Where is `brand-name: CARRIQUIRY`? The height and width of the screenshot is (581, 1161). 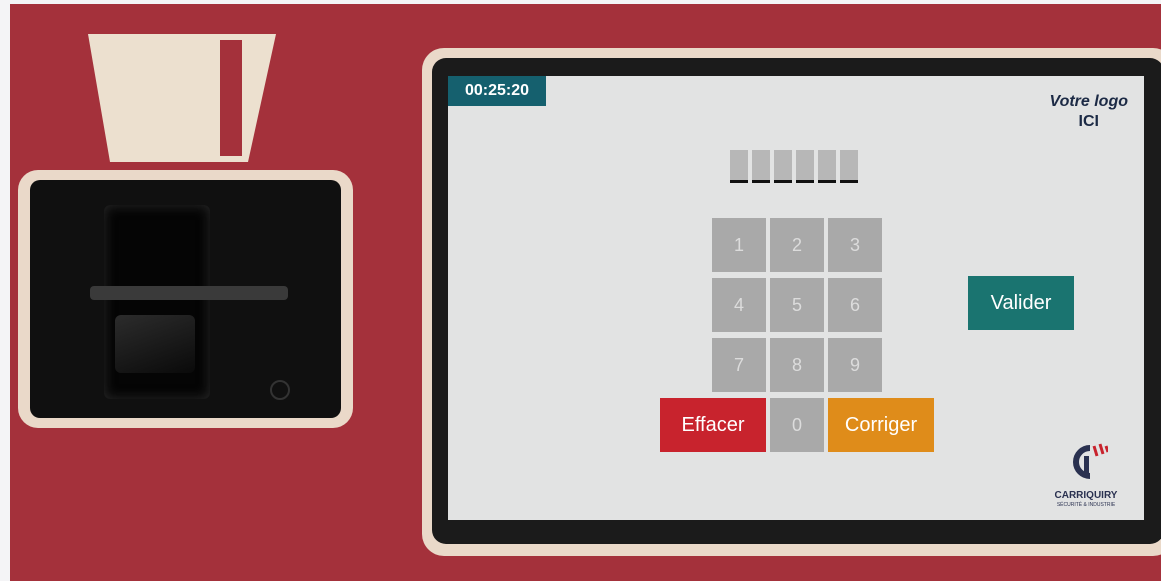
brand-name: CARRIQUIRY is located at coordinates (1086, 495).